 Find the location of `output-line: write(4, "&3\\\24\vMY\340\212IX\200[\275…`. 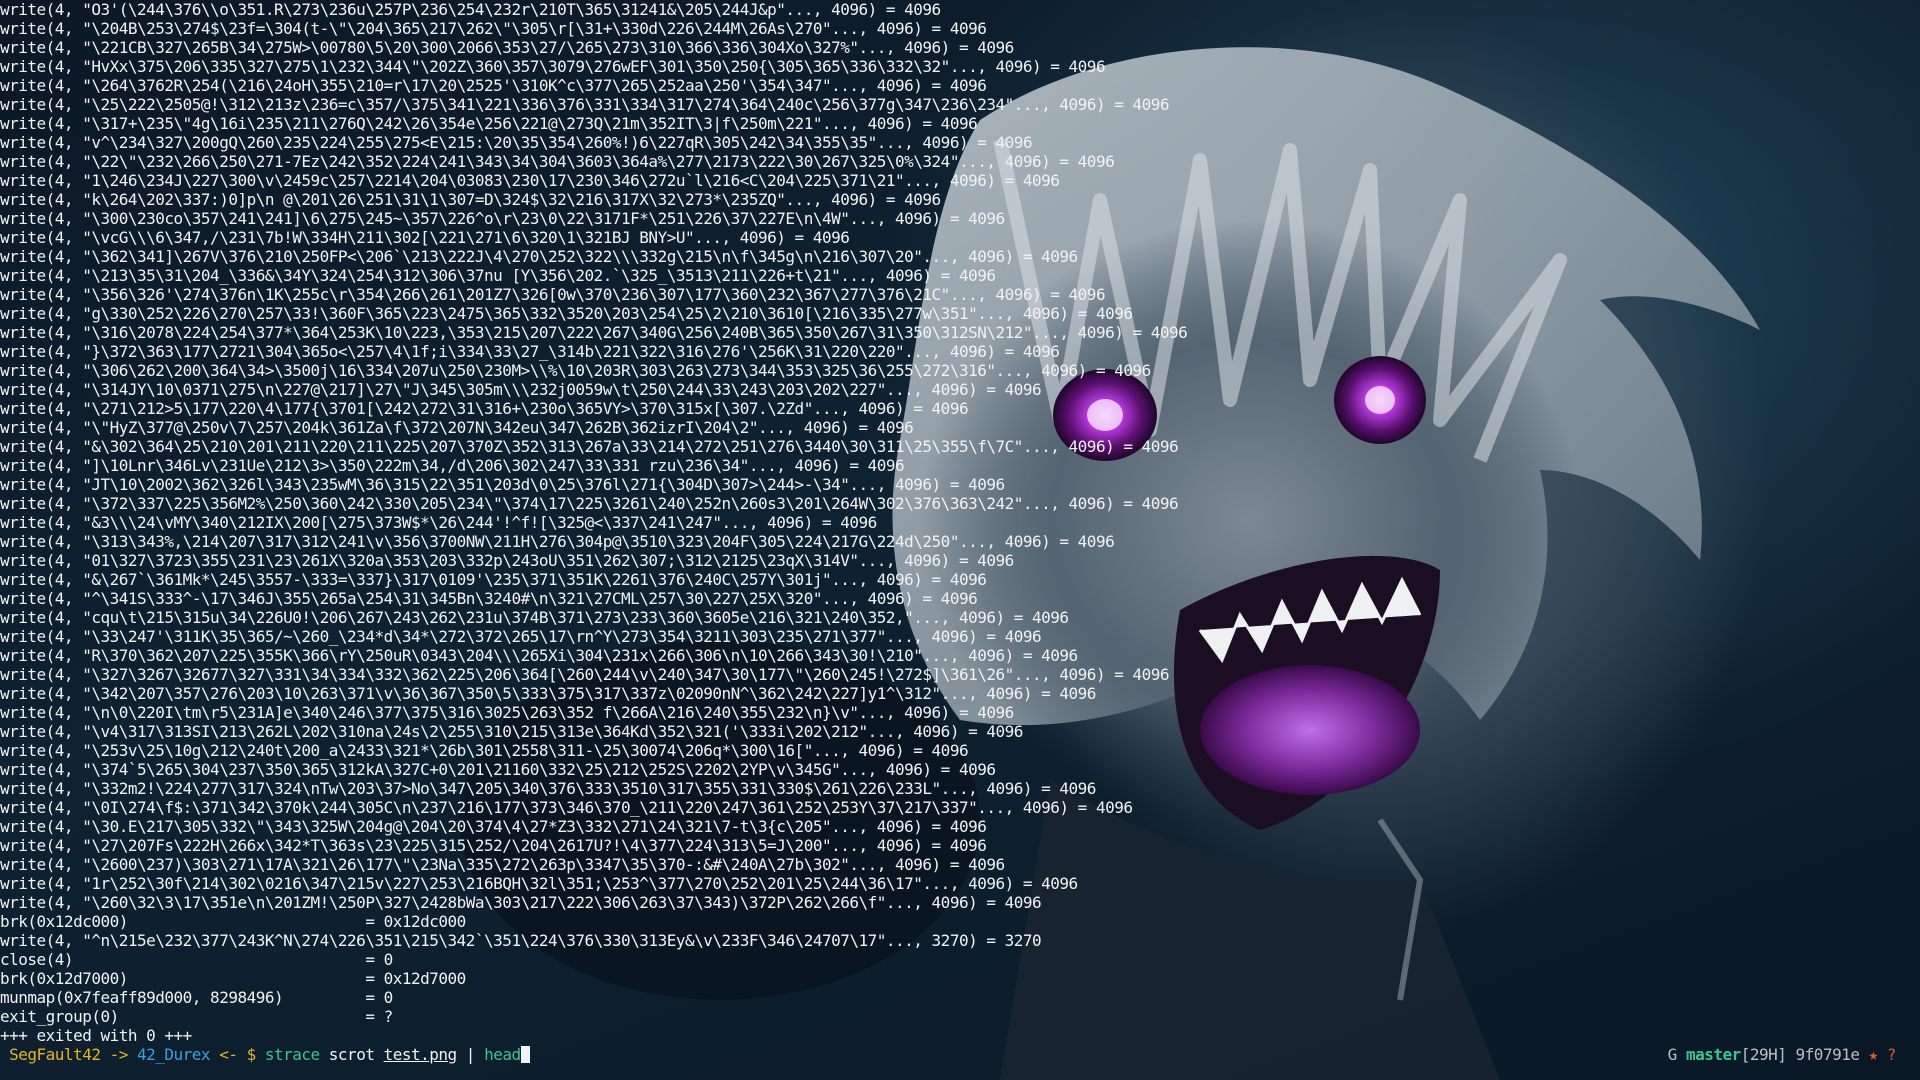

output-line: write(4, "&3\\\24\vMY\340\212IX\200[\275… is located at coordinates (438, 522).